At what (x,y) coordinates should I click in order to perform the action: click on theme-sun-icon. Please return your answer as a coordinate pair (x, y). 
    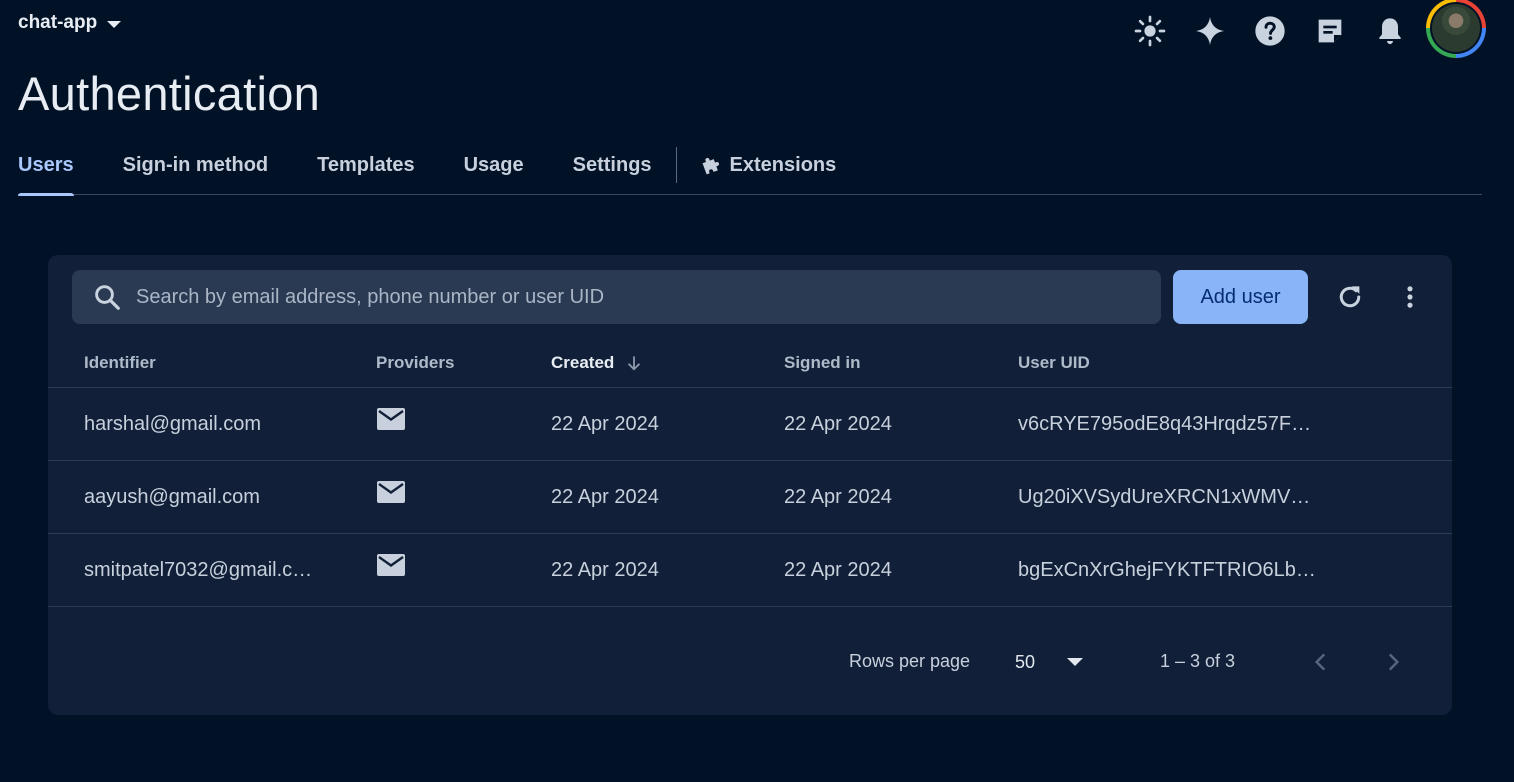
    Looking at the image, I should click on (1150, 31).